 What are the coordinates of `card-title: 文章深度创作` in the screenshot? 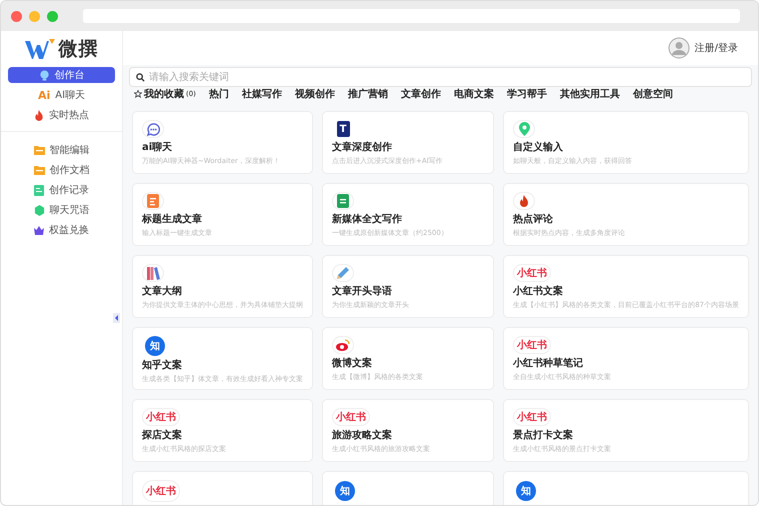 It's located at (362, 147).